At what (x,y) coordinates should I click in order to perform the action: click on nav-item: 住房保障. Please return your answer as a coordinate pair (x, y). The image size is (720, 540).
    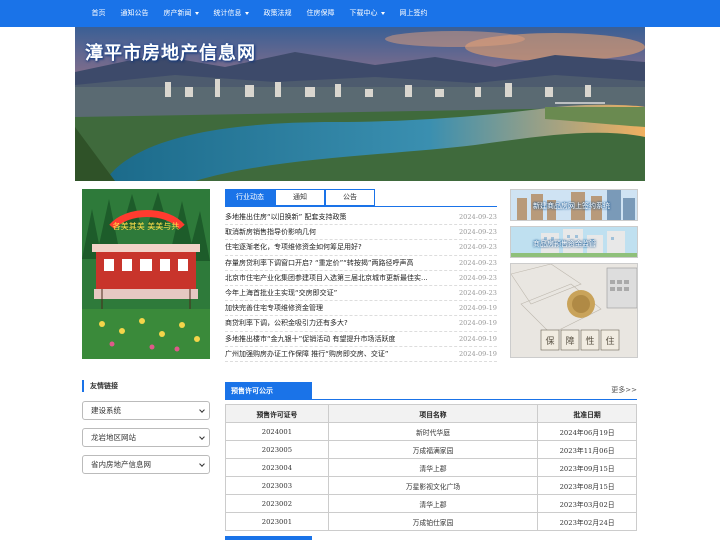
    Looking at the image, I should click on (320, 13).